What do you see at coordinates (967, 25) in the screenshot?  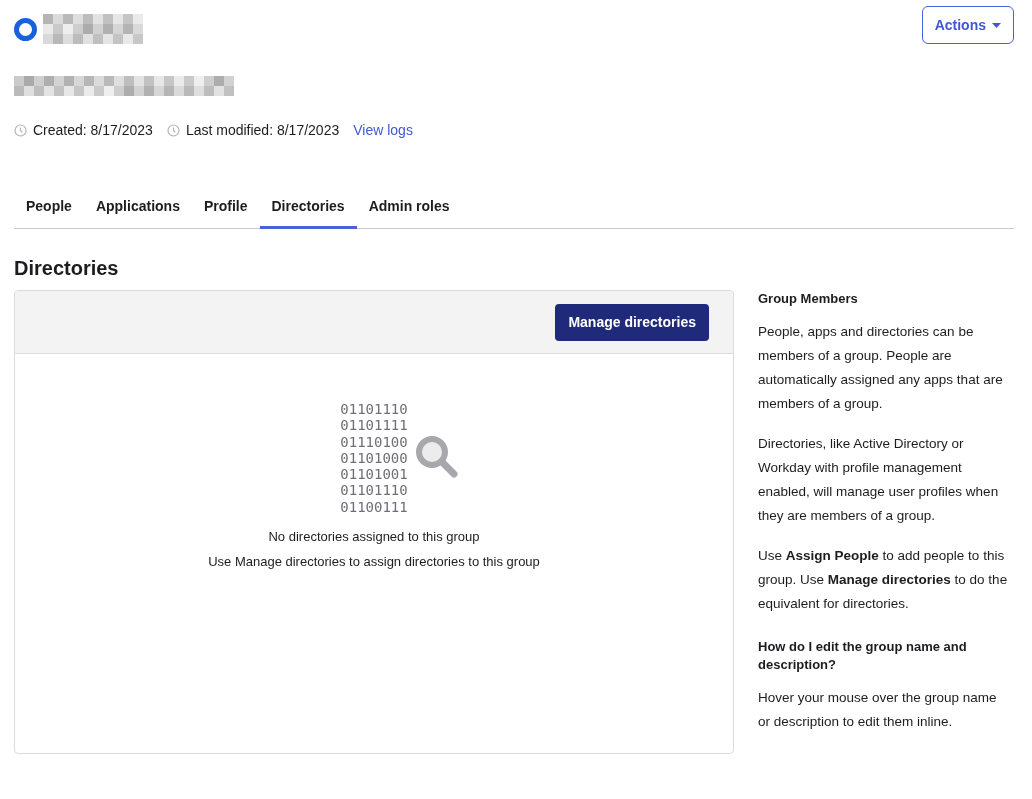 I see `actions-button: Actions` at bounding box center [967, 25].